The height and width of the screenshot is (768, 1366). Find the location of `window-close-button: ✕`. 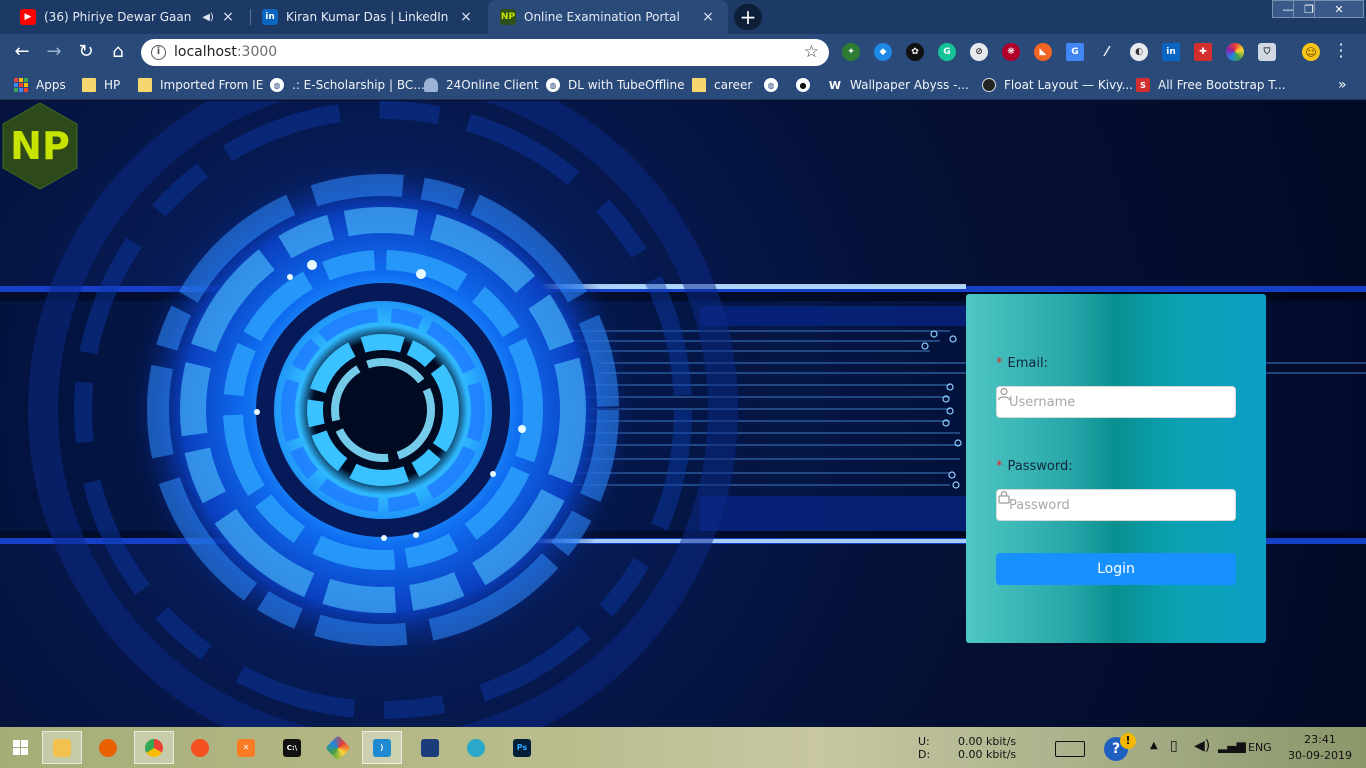

window-close-button: ✕ is located at coordinates (1339, 9).